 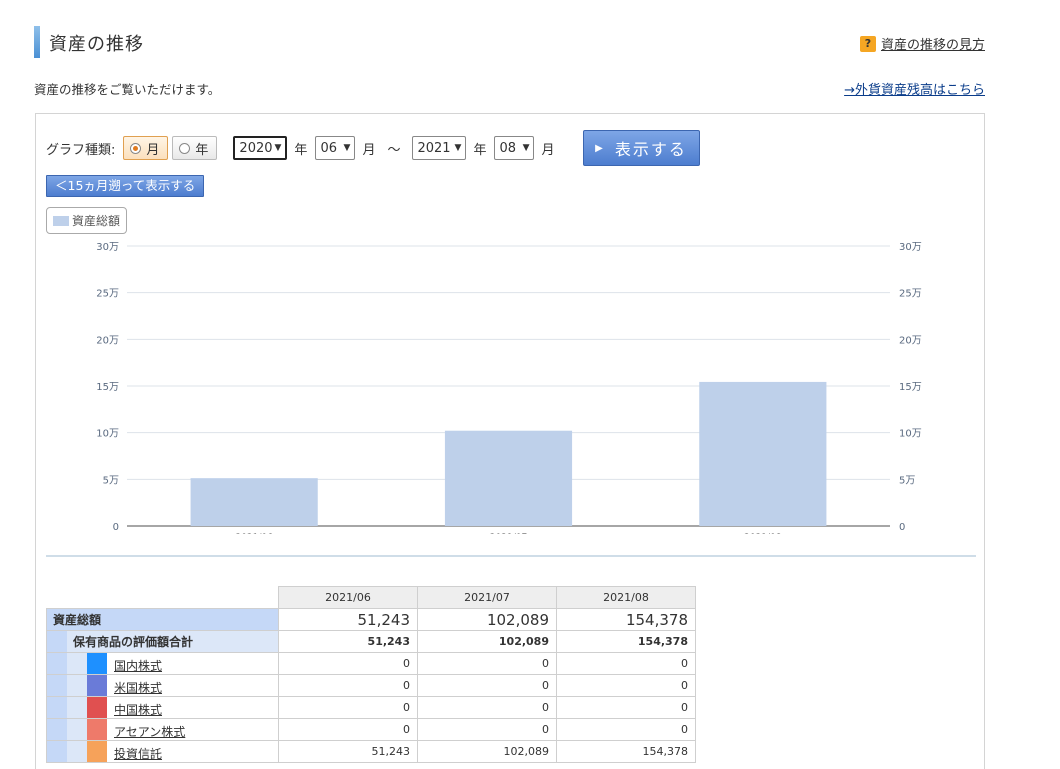 I want to click on back-15-months-button: ＜15ヵ月遡って表示する, so click(x=125, y=186).